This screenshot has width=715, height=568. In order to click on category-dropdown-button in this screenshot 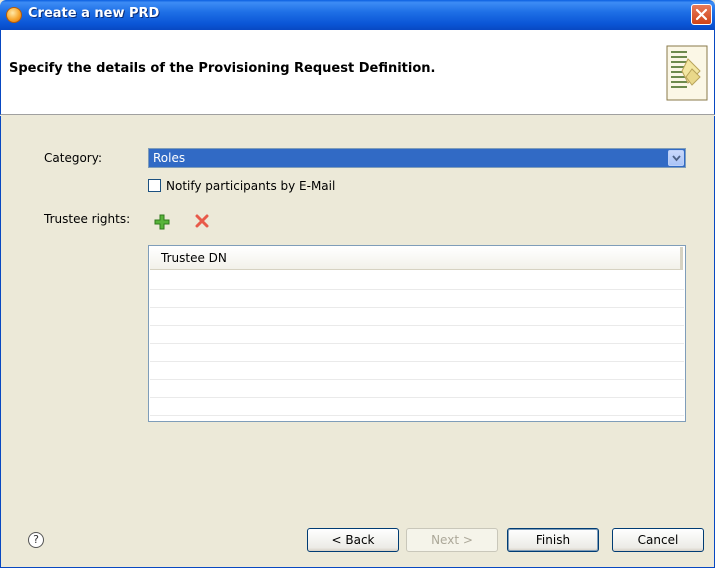, I will do `click(676, 158)`.